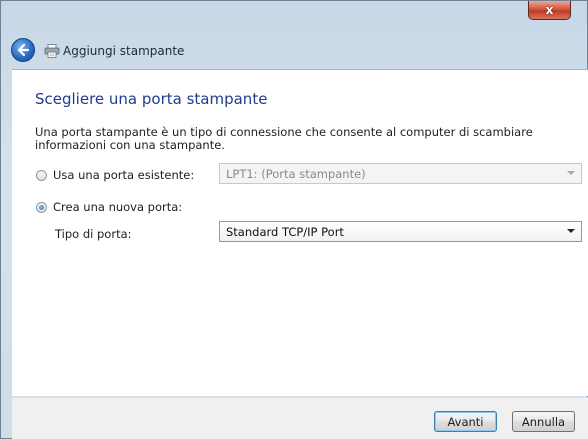  What do you see at coordinates (41, 175) in the screenshot?
I see `existing-port-radio` at bounding box center [41, 175].